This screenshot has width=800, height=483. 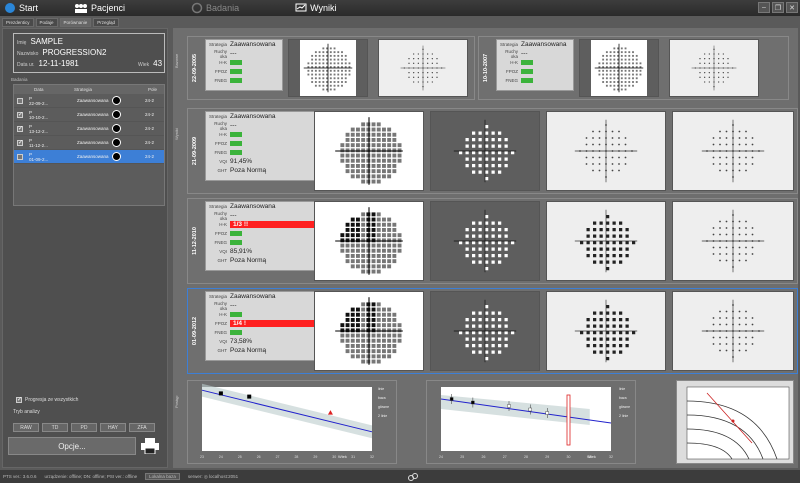 I want to click on test-row: ✓ P 10-10-2... Zaawansowana 24-2, so click(x=89, y=115).